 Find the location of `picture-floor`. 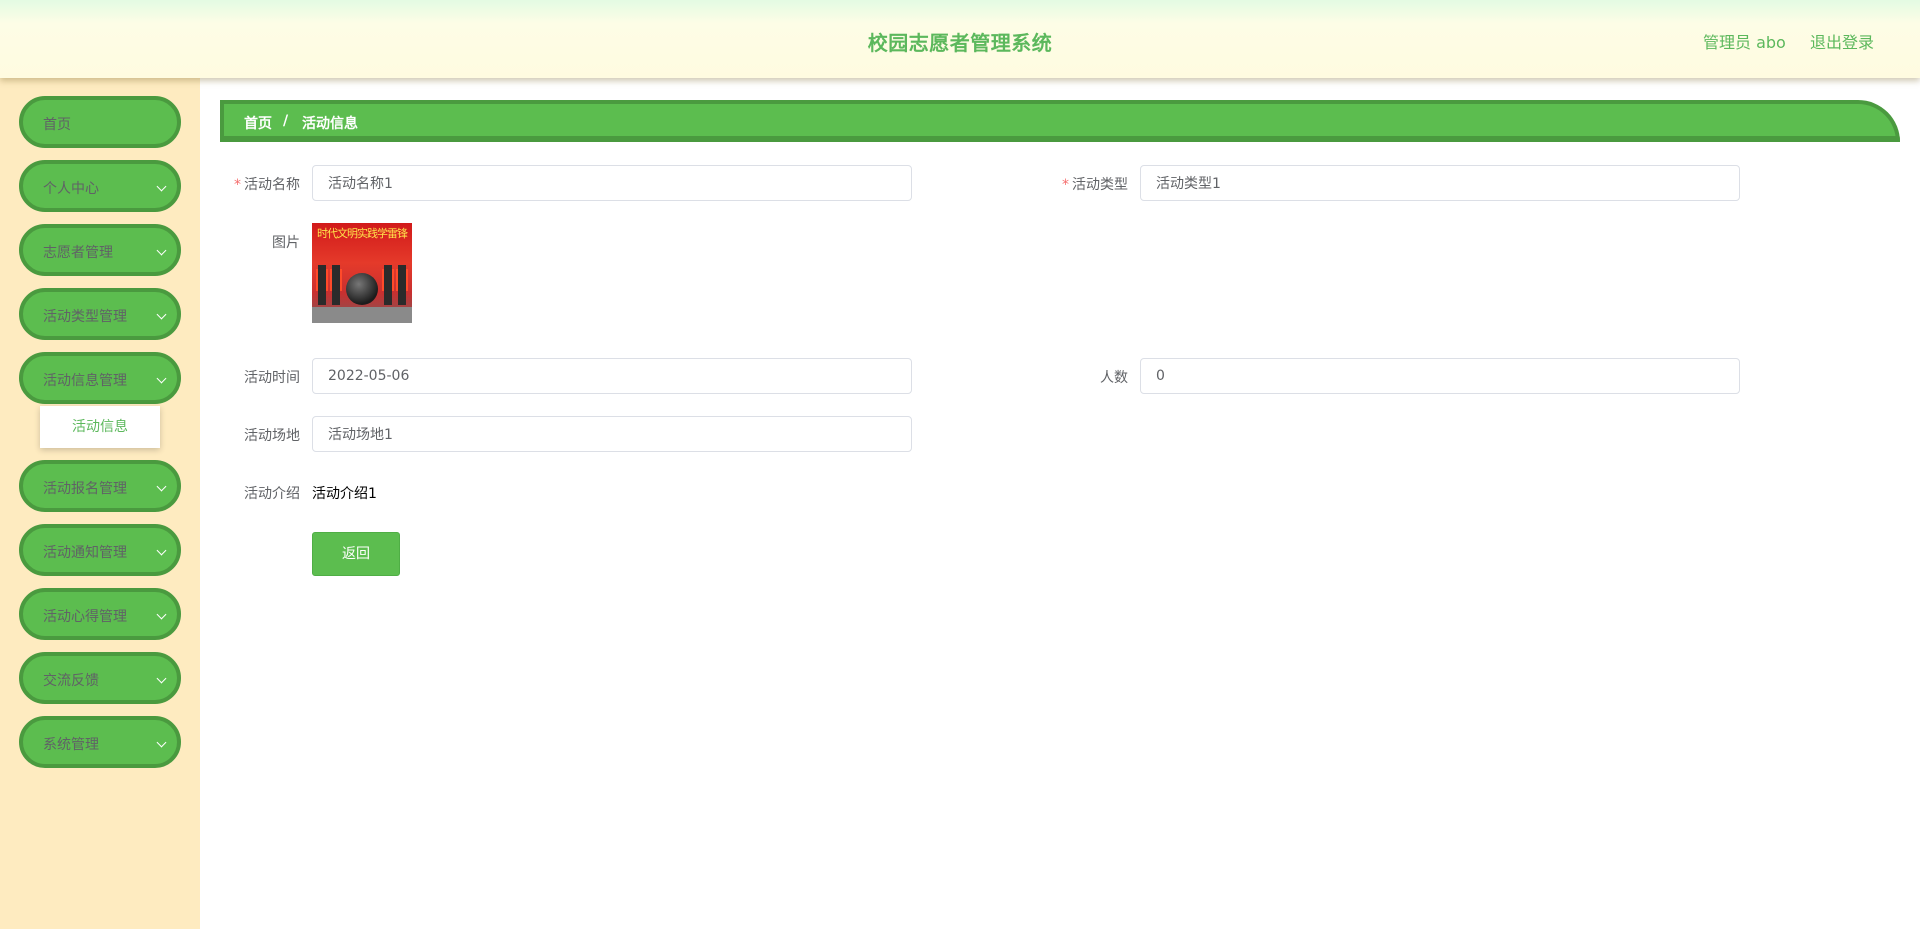

picture-floor is located at coordinates (362, 315).